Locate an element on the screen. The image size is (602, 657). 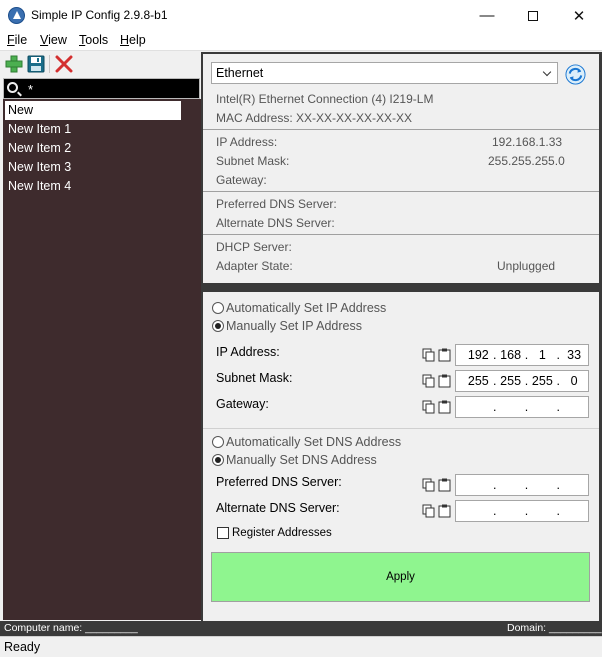
add-profile-icon is located at coordinates (14, 64).